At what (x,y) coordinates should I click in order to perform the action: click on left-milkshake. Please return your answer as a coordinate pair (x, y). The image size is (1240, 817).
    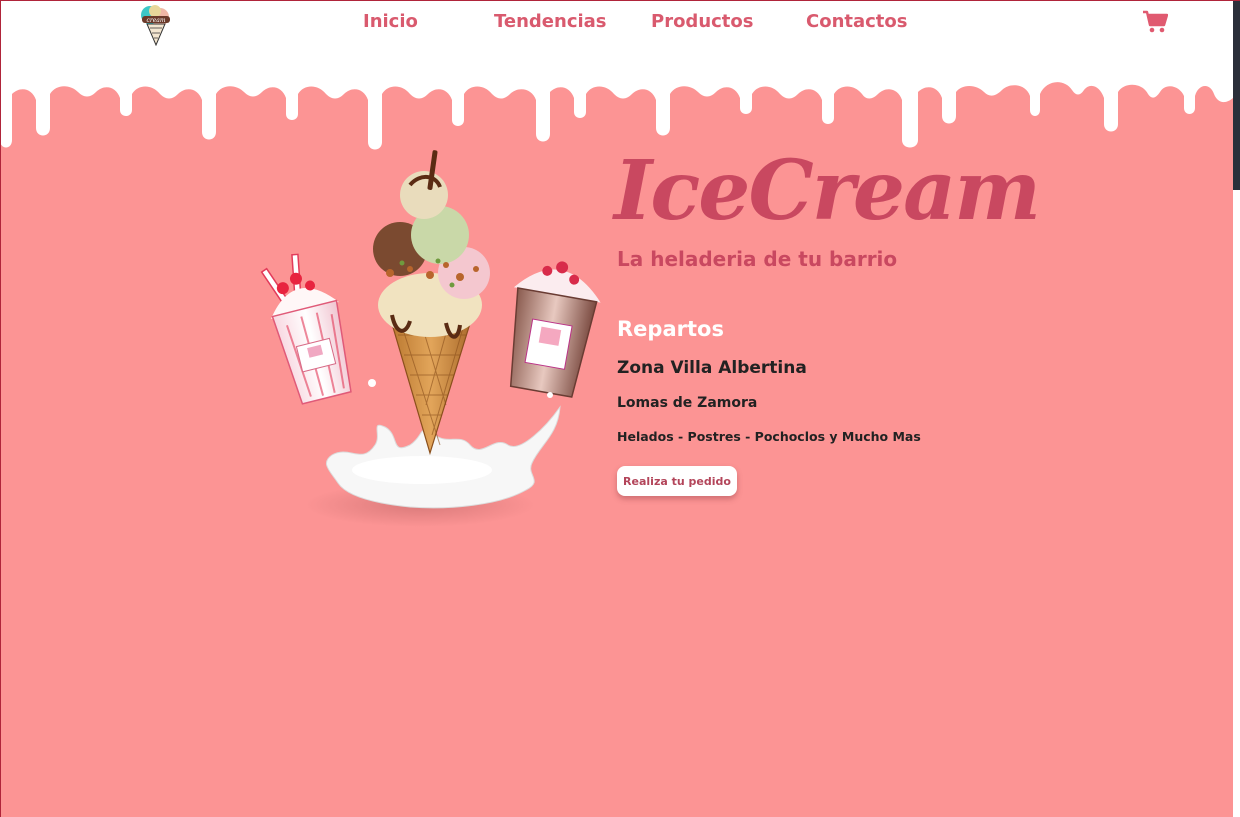
    Looking at the image, I should click on (306, 329).